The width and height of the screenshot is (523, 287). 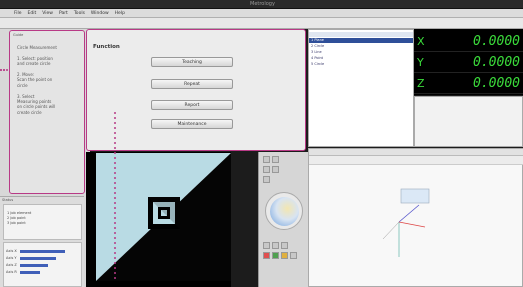 What do you see at coordinates (47, 13) in the screenshot?
I see `menu-view: View` at bounding box center [47, 13].